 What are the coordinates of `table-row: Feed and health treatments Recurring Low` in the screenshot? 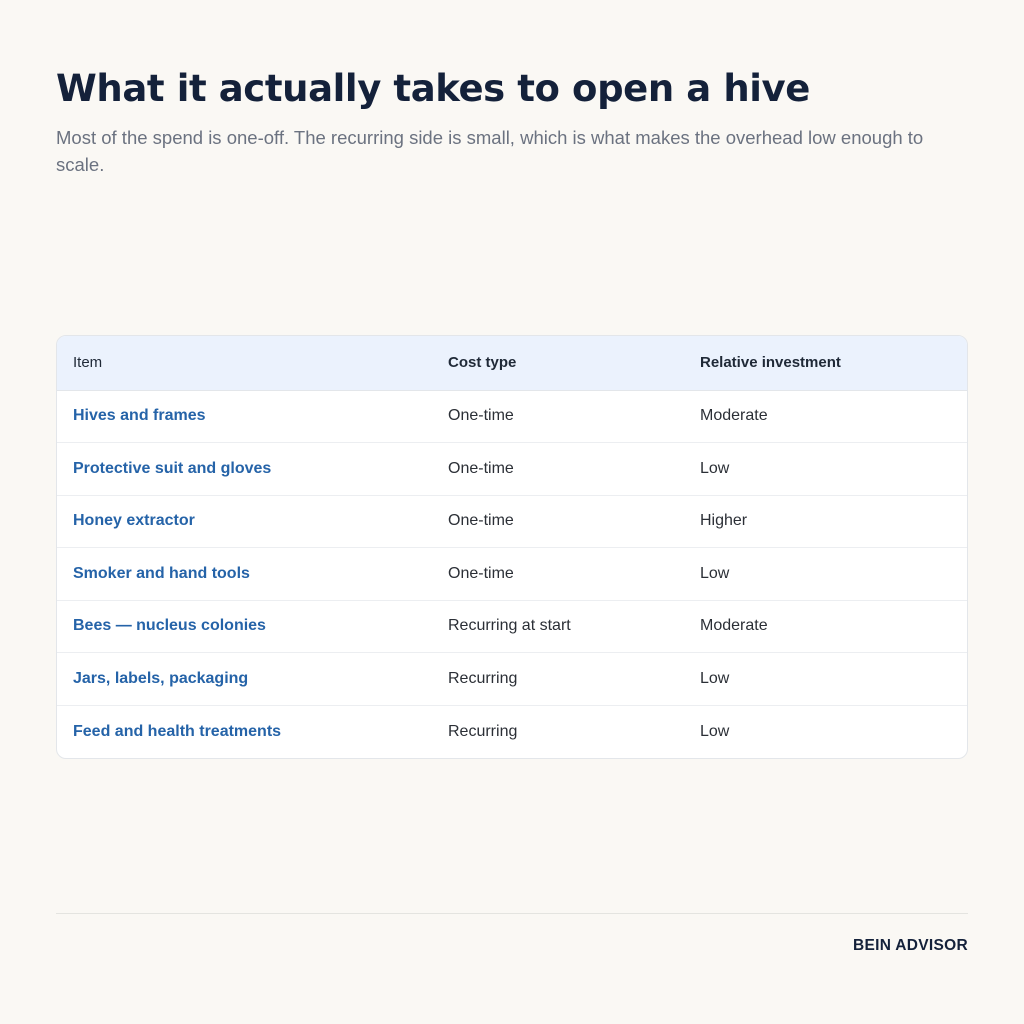 It's located at (512, 731).